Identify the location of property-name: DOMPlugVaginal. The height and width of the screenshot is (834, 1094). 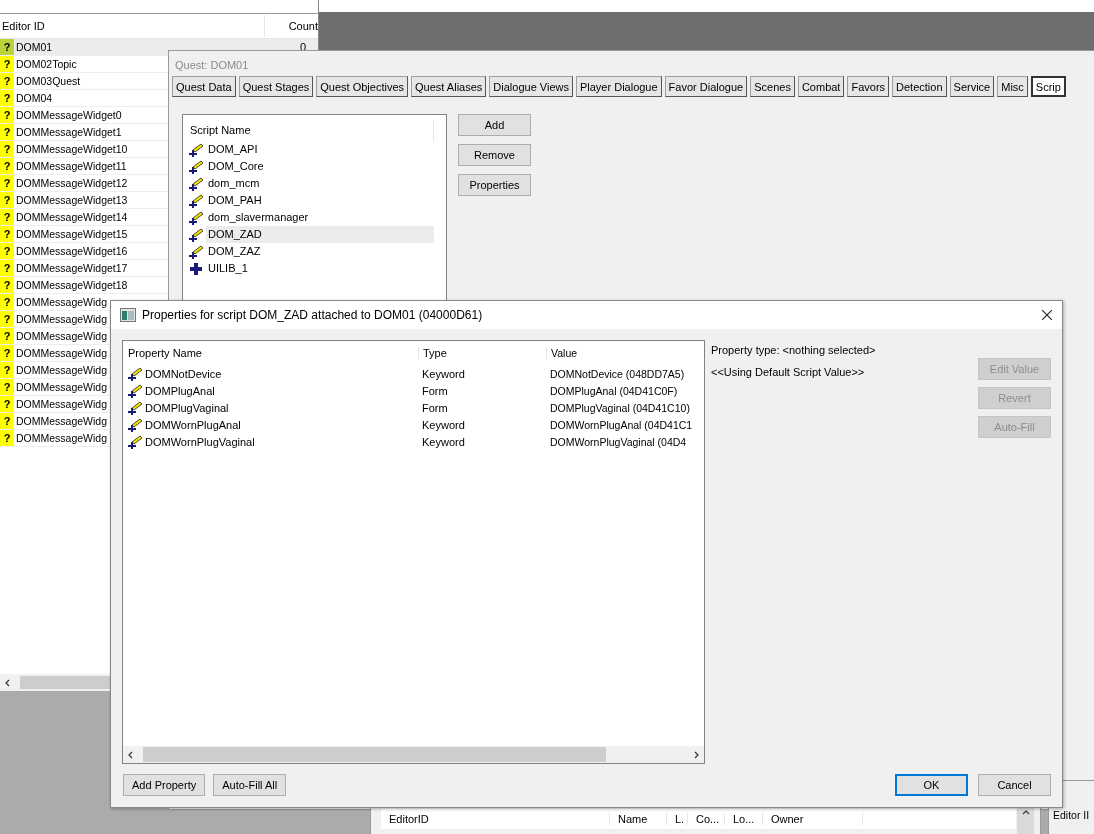
(187, 407).